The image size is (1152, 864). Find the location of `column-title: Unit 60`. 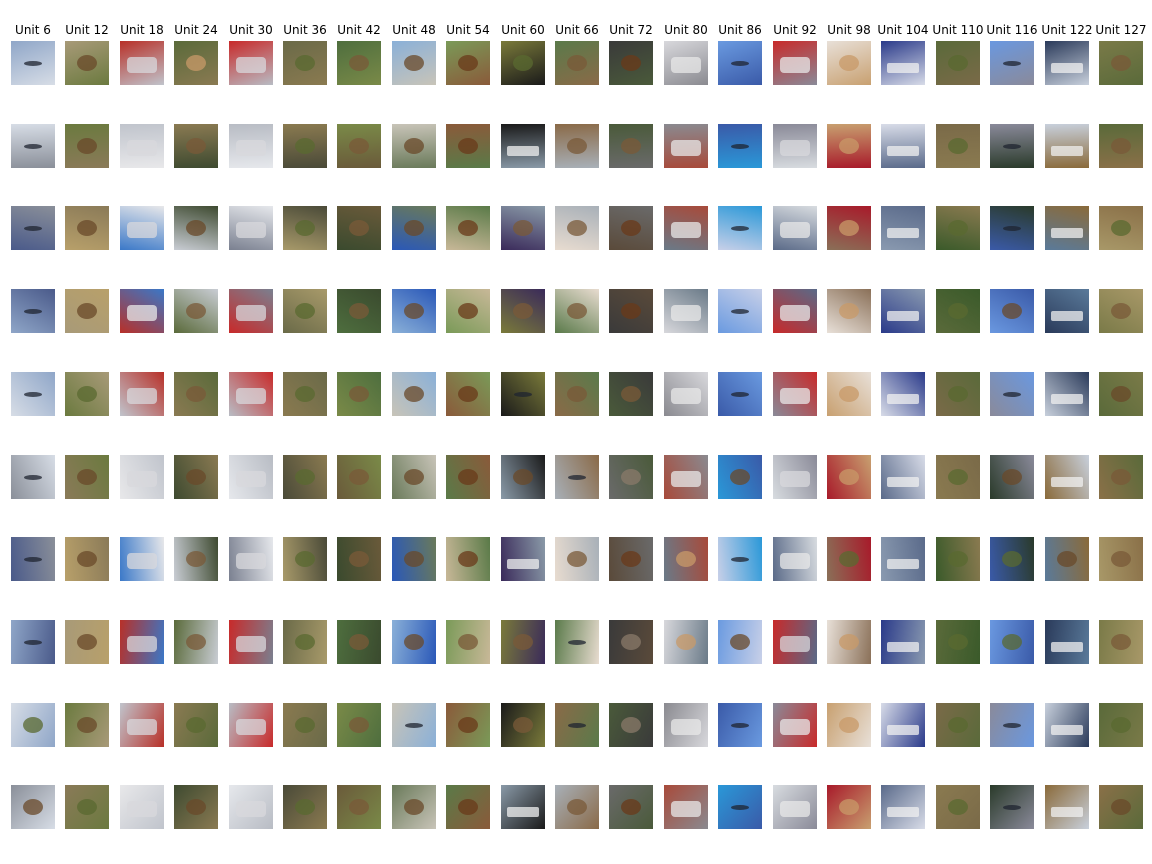

column-title: Unit 60 is located at coordinates (523, 30).